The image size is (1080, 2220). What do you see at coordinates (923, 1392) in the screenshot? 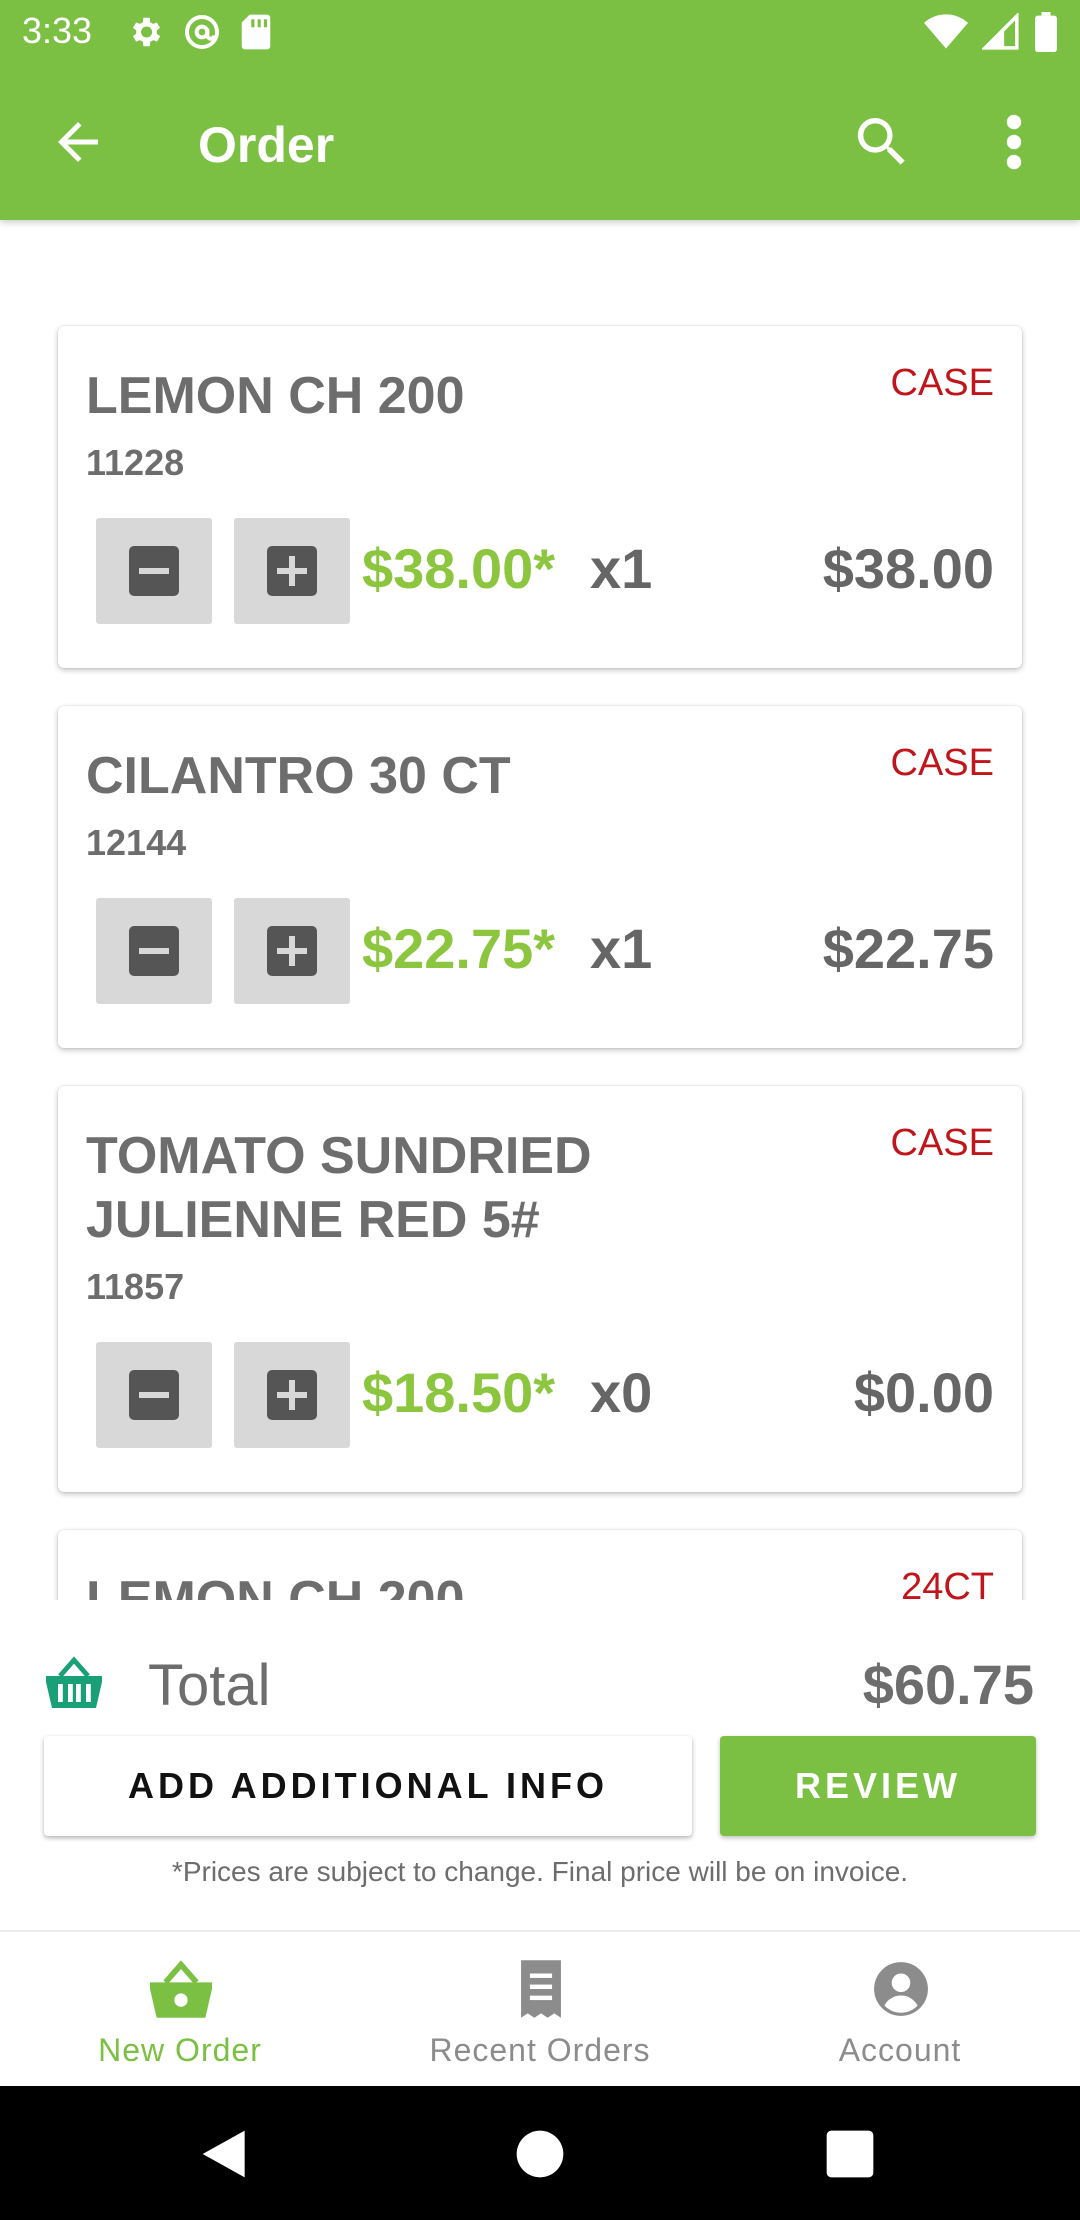
I see `item-line-total: $0.00` at bounding box center [923, 1392].